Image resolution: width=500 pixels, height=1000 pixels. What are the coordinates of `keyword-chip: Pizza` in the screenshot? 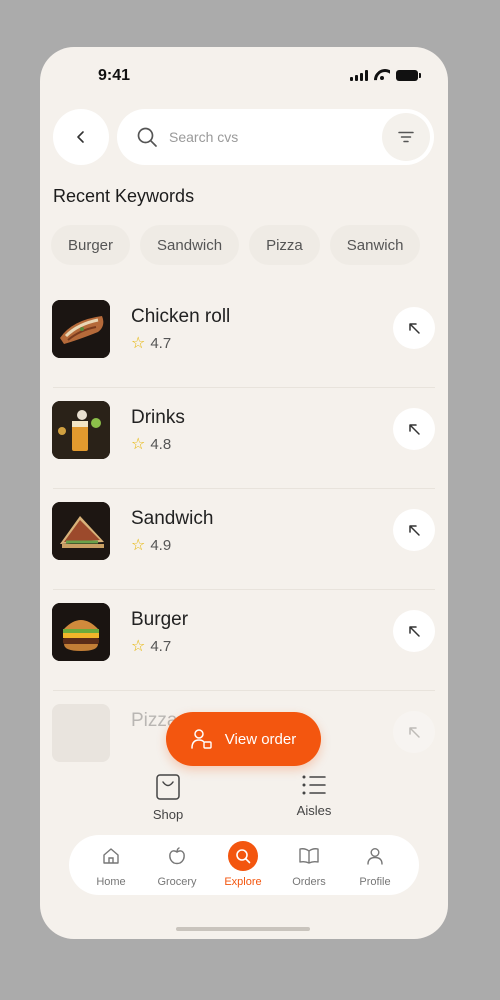 It's located at (284, 245).